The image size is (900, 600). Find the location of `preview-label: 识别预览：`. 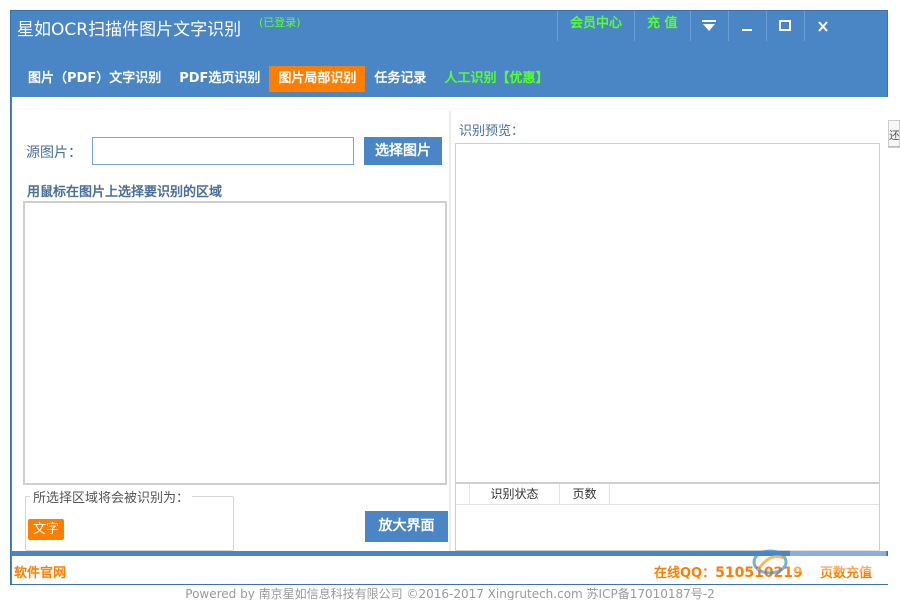

preview-label: 识别预览： is located at coordinates (492, 131).